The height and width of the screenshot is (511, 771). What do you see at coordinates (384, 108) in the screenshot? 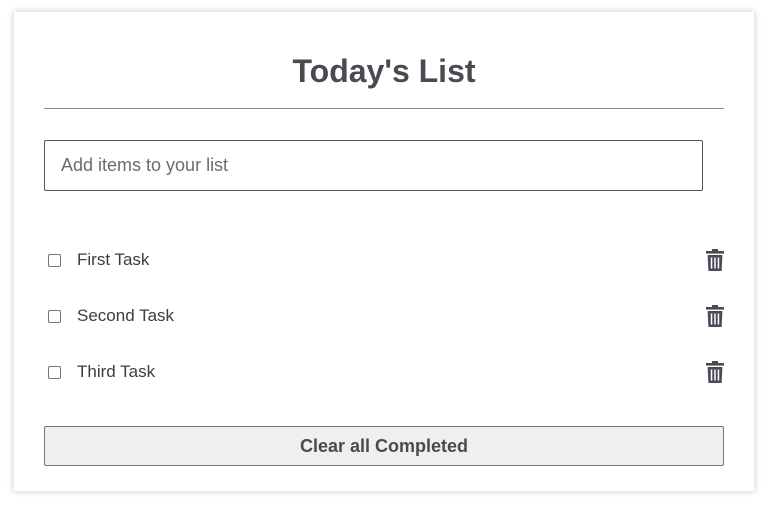
I see `title-divider` at bounding box center [384, 108].